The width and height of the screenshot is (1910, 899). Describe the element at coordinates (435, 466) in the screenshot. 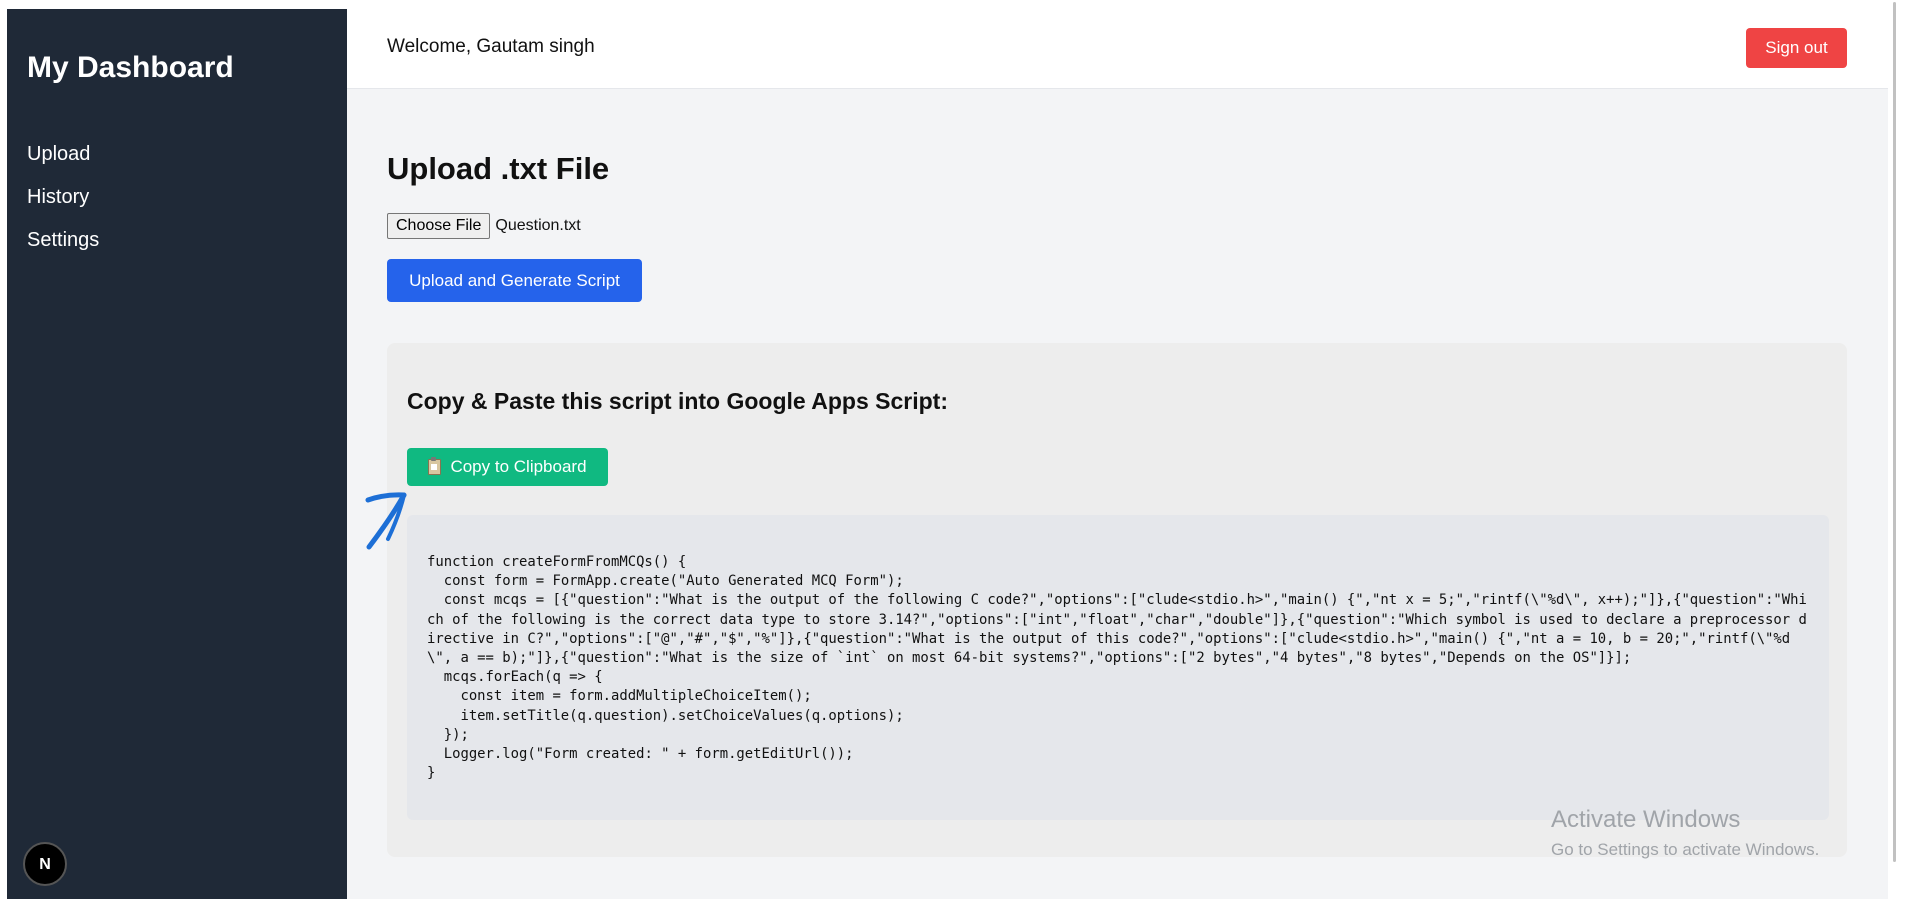

I see `clipboard-icon` at that location.